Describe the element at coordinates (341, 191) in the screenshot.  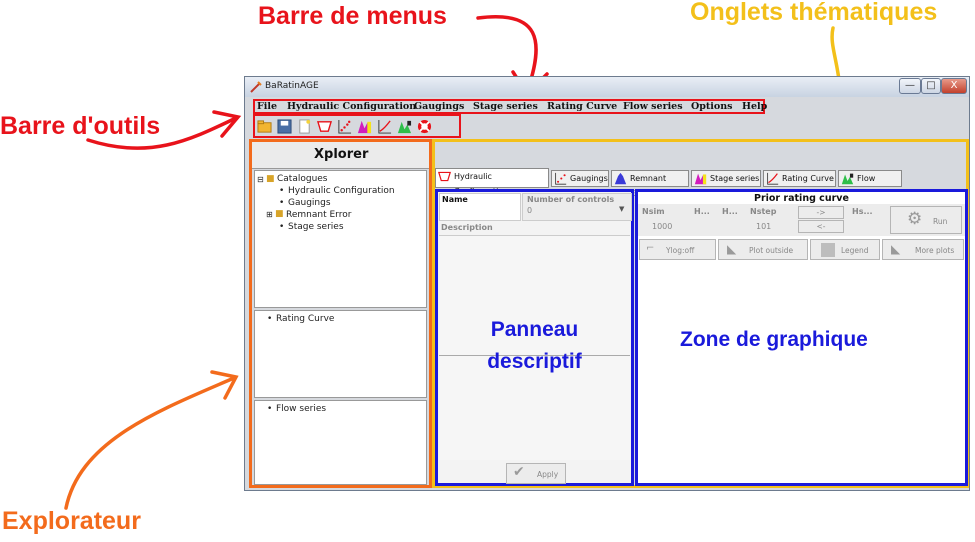
I see `tree-item-hydraulic-configuration: Hydraulic Configuration` at that location.